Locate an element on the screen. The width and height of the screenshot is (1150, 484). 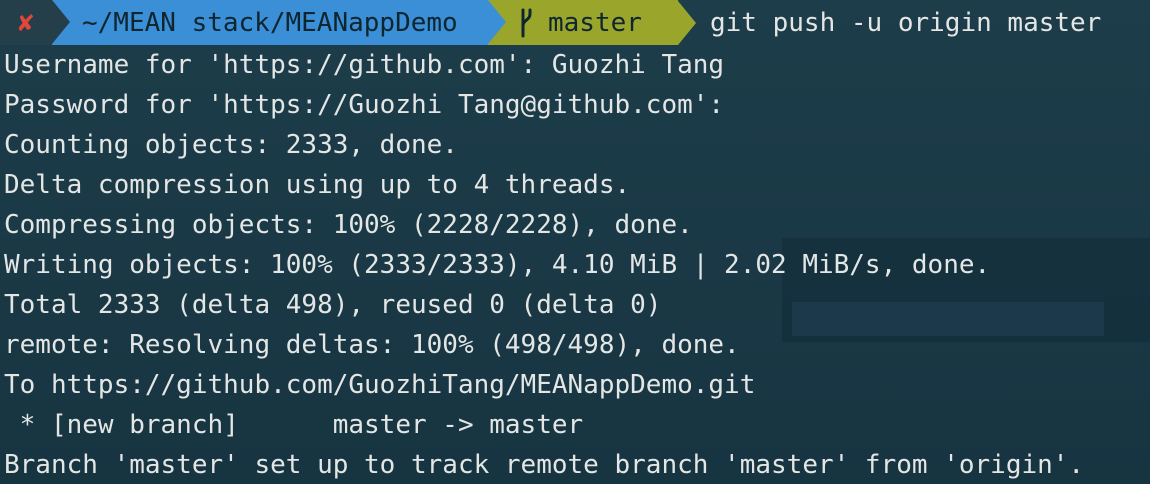
cross-icon: ✘ is located at coordinates (26, 22).